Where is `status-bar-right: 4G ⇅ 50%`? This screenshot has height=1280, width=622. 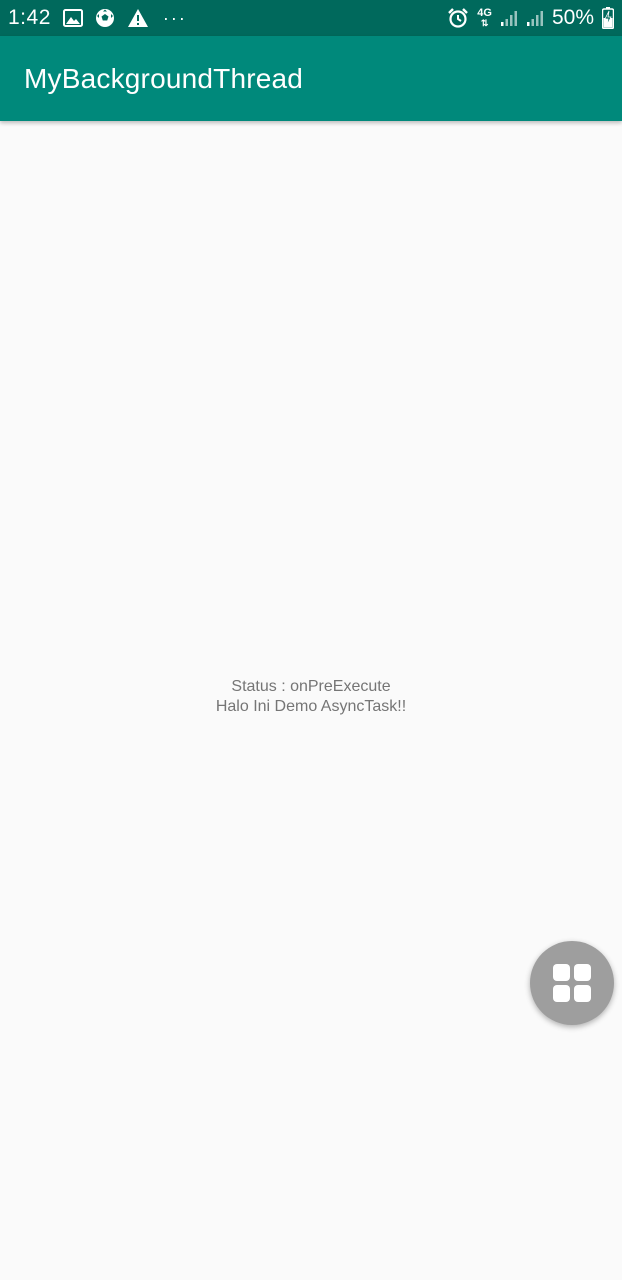 status-bar-right: 4G ⇅ 50% is located at coordinates (530, 18).